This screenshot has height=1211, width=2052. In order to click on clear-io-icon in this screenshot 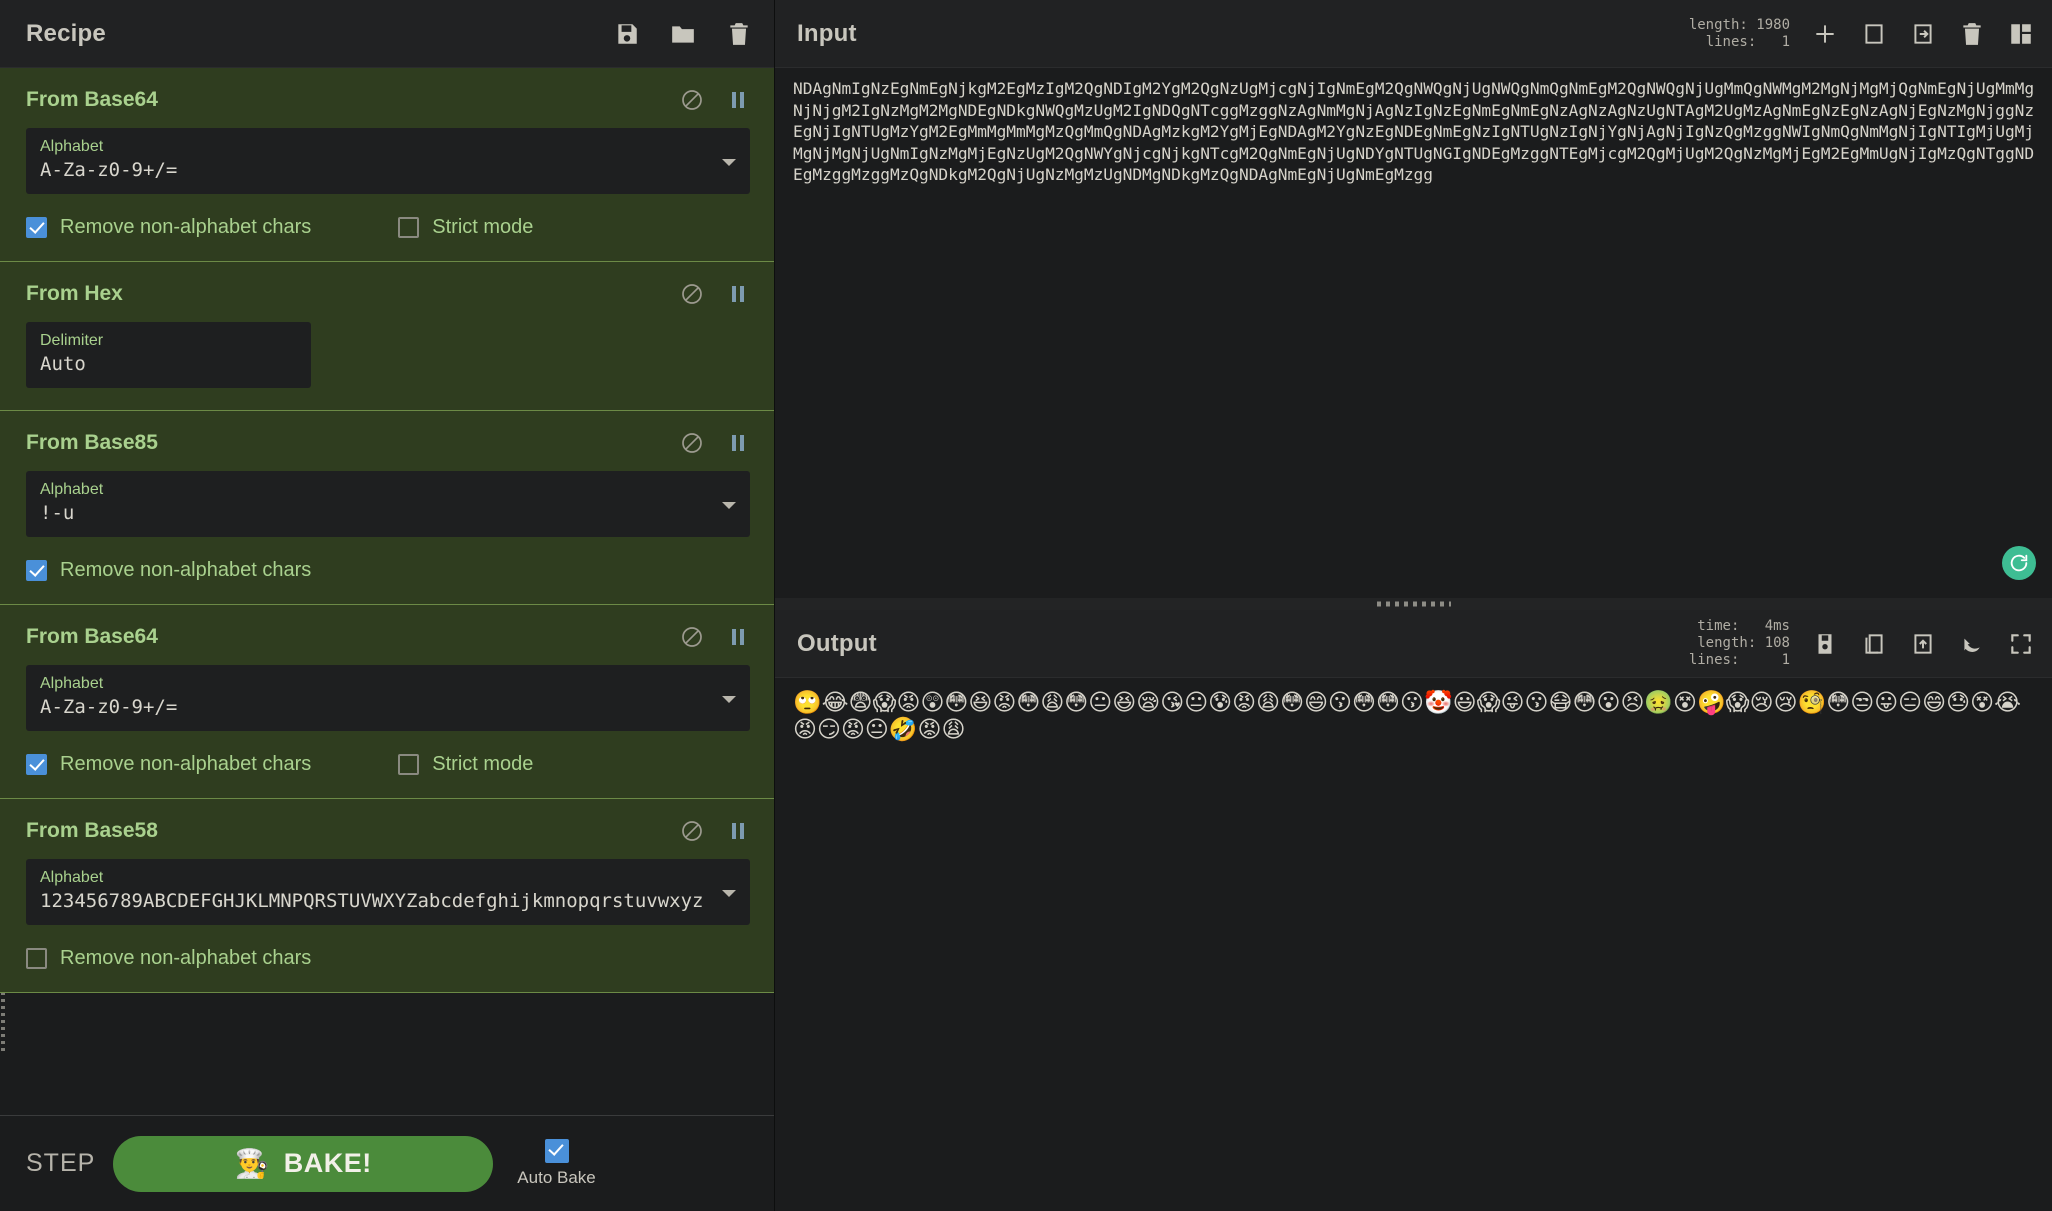, I will do `click(1972, 34)`.